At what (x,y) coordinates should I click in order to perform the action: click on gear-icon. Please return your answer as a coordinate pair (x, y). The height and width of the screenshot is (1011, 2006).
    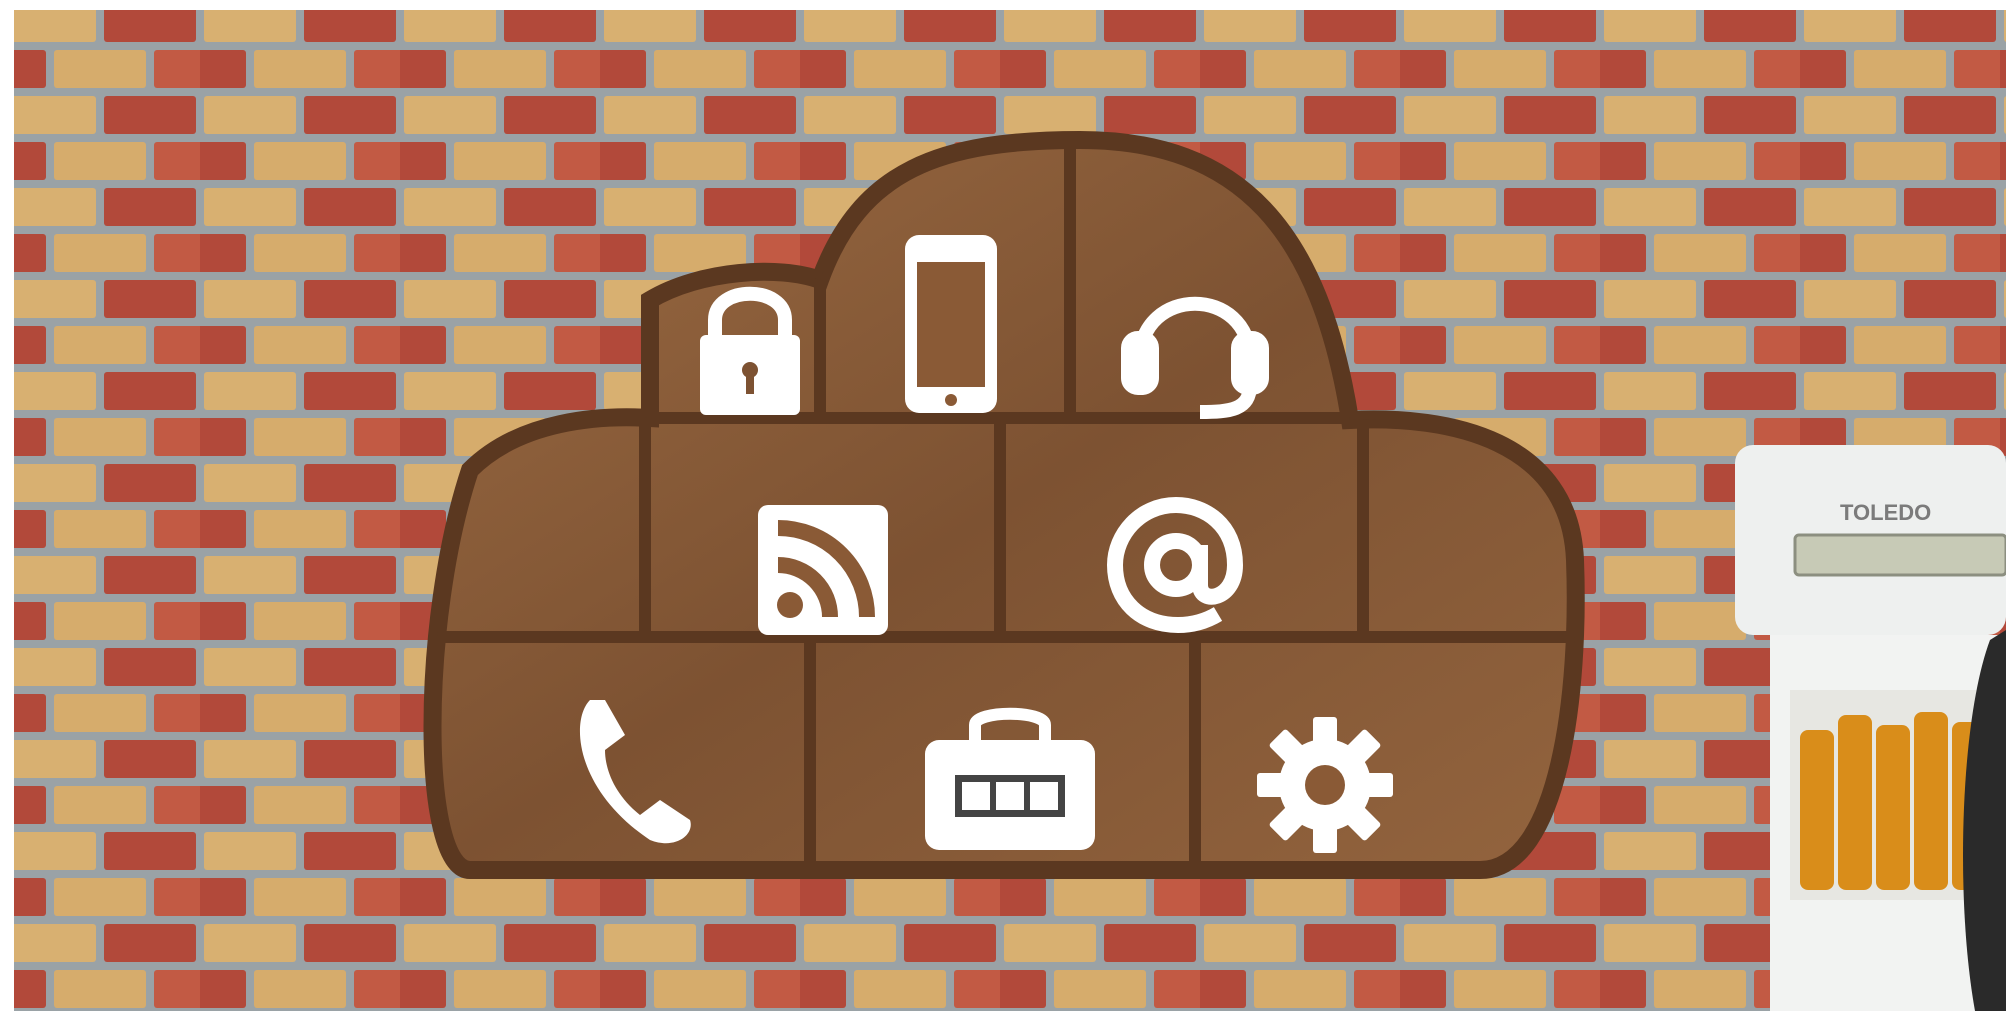
    Looking at the image, I should click on (1325, 785).